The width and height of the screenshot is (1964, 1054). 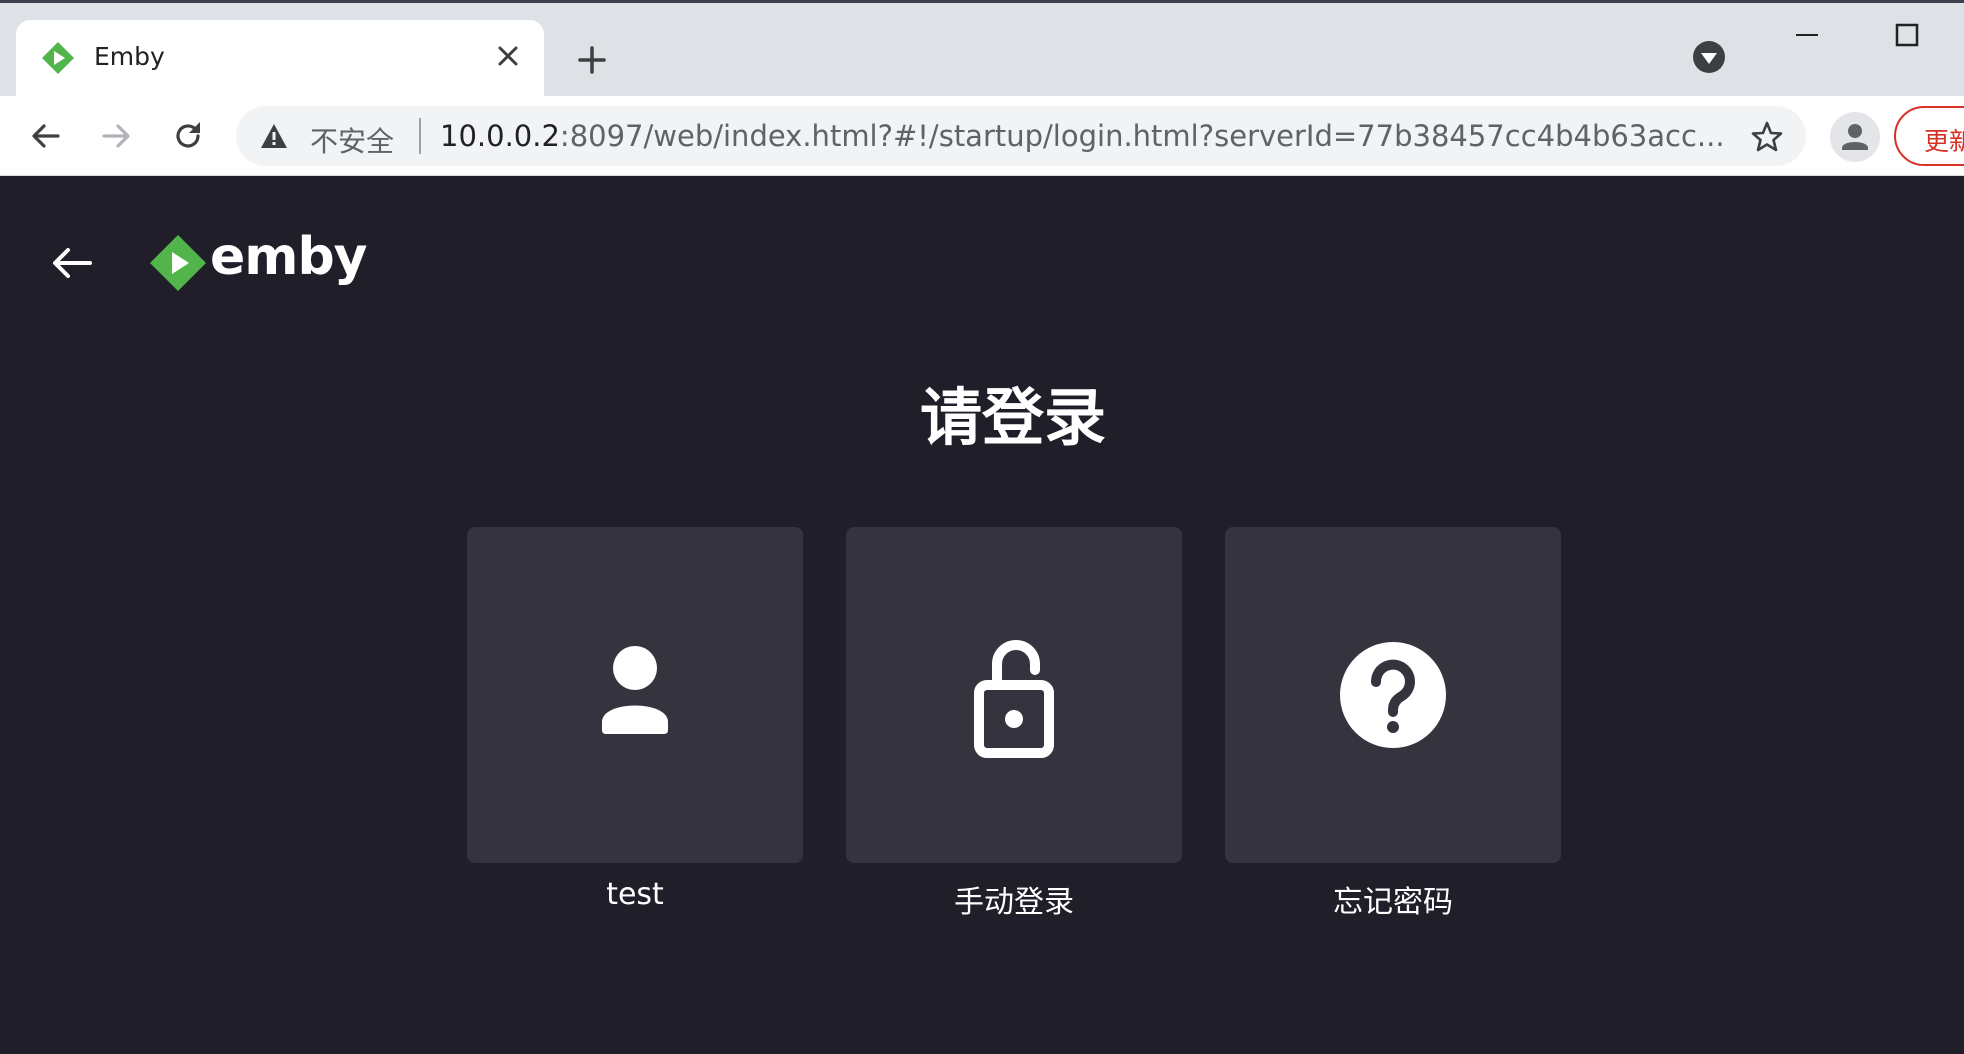 I want to click on window-top-edge, so click(x=982, y=1).